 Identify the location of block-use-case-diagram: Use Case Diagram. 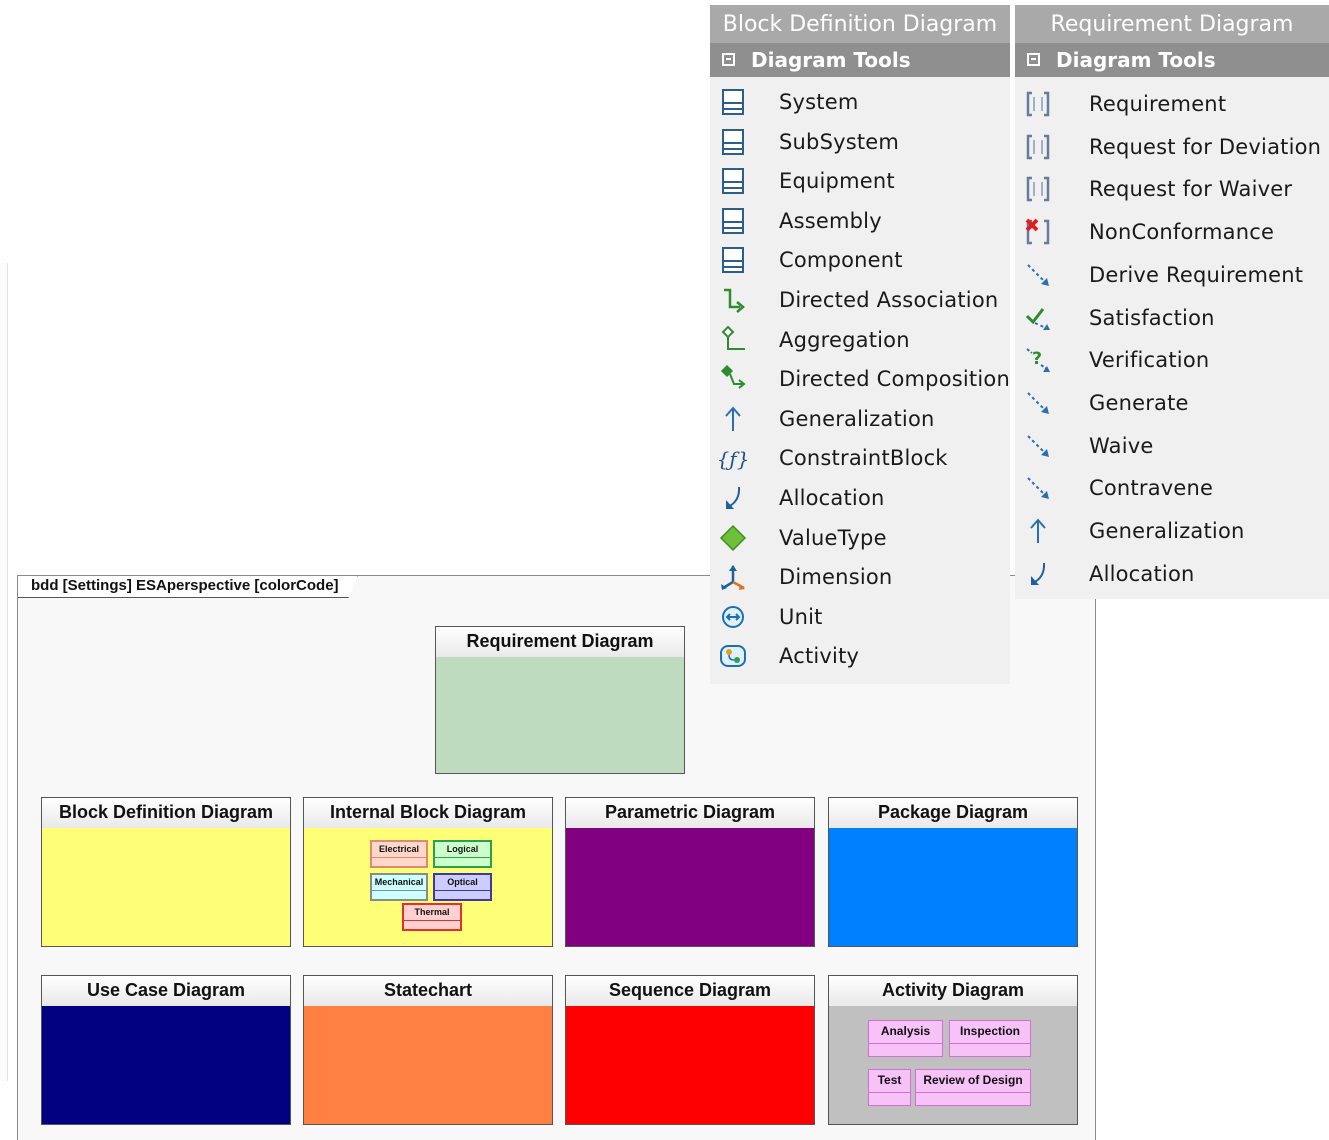
(166, 1050).